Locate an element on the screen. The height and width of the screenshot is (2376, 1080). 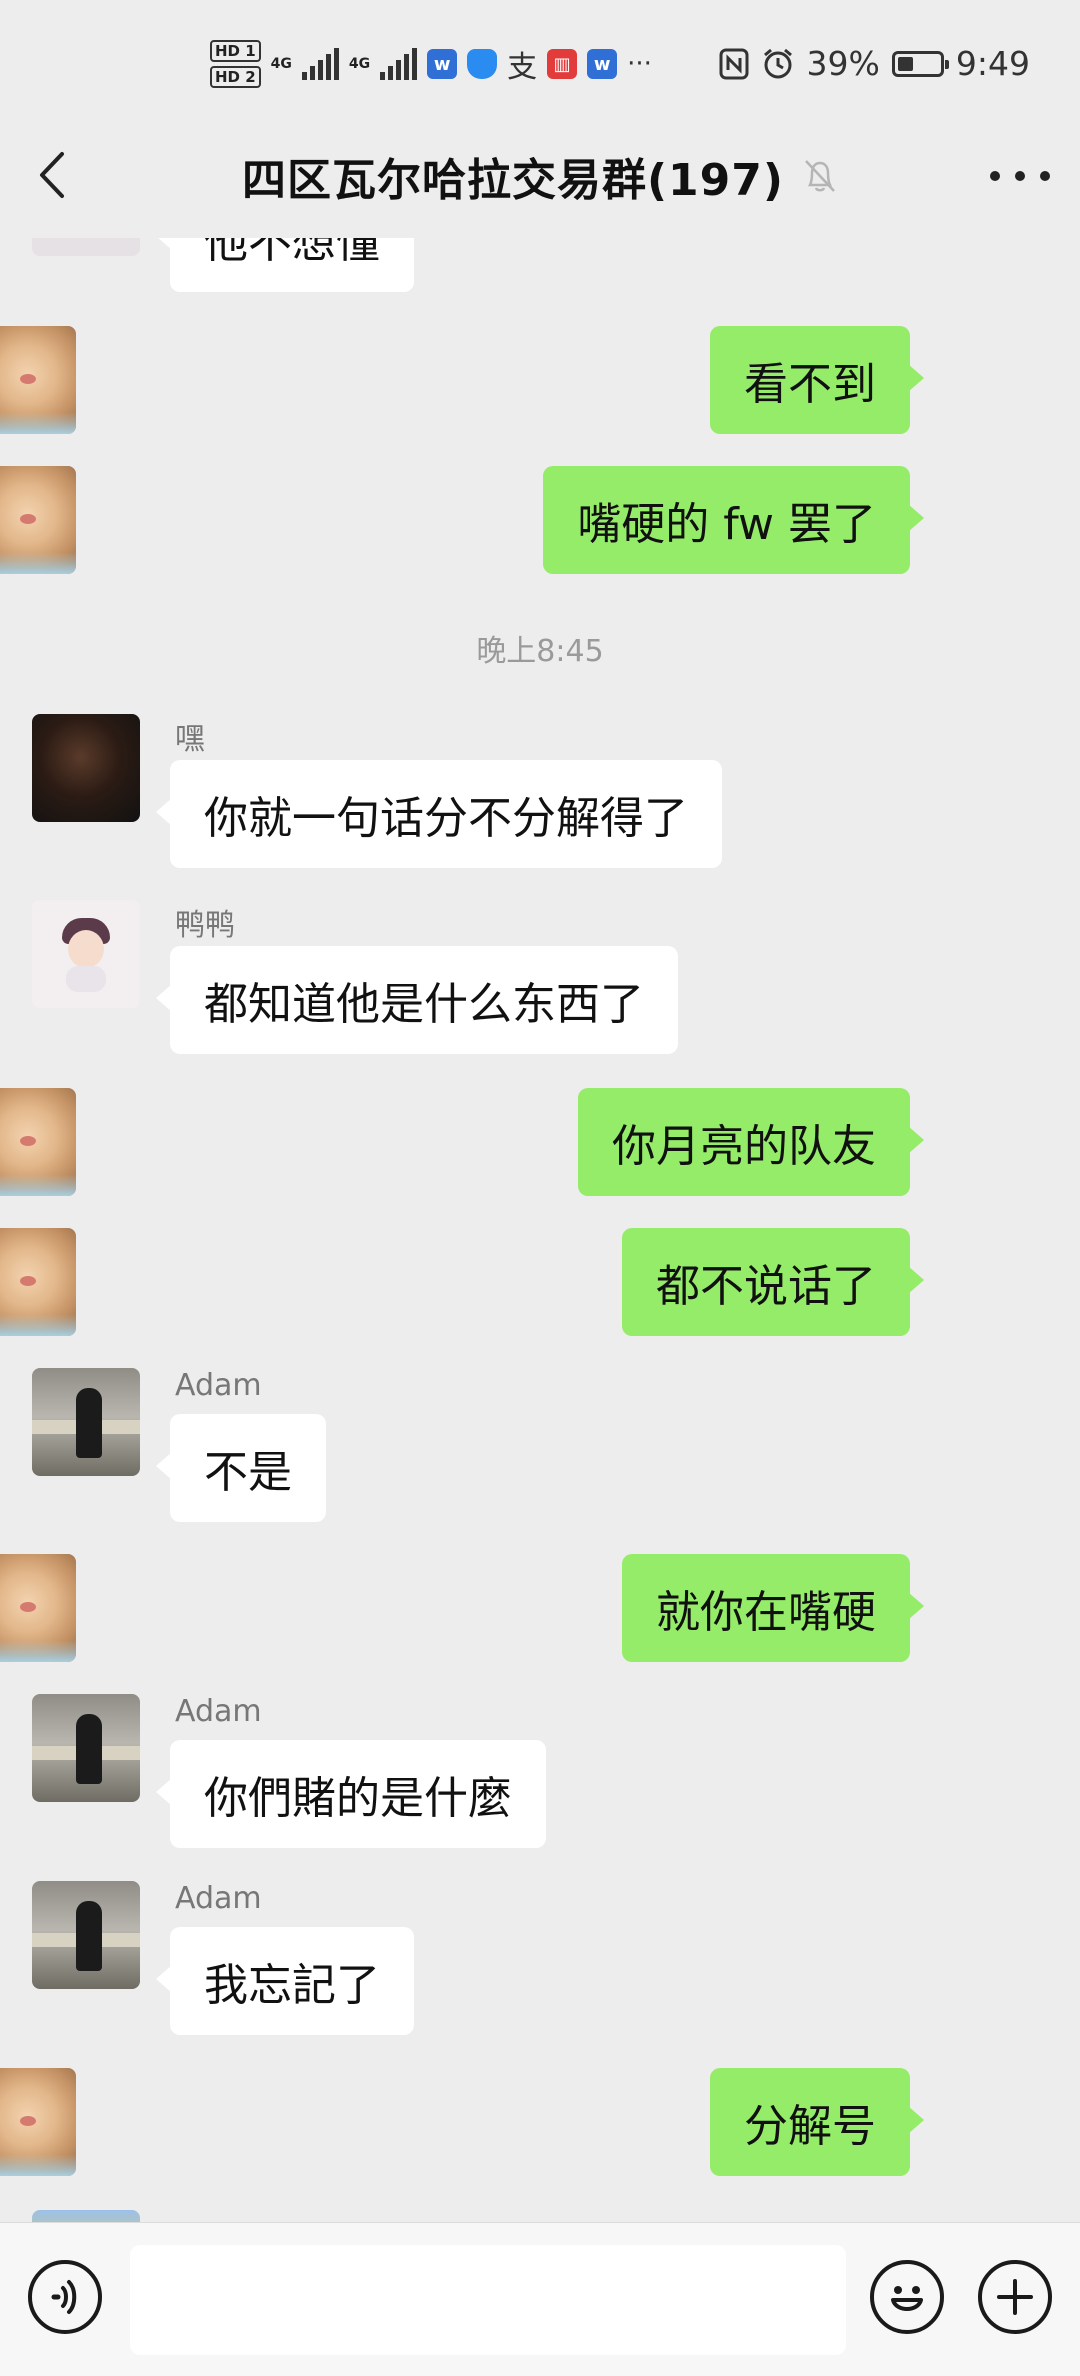
shield-icon is located at coordinates (482, 64).